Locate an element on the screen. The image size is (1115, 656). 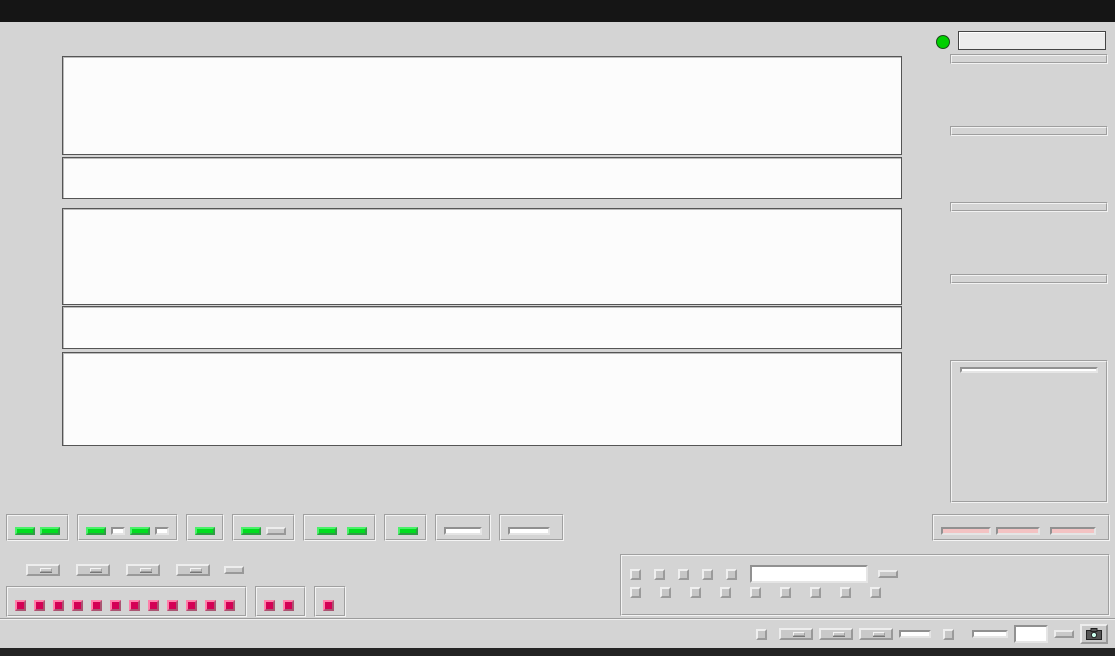
sy-axis-label is located at coordinates (14, 327).